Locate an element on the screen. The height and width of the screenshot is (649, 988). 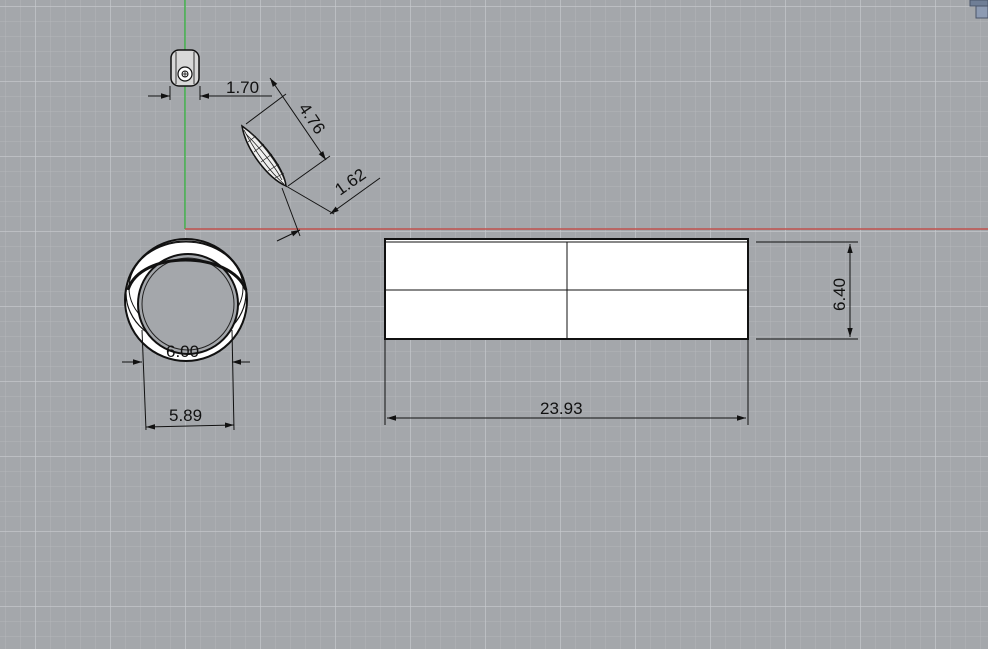
dim-band-height-text: 6.40 is located at coordinates (839, 294).